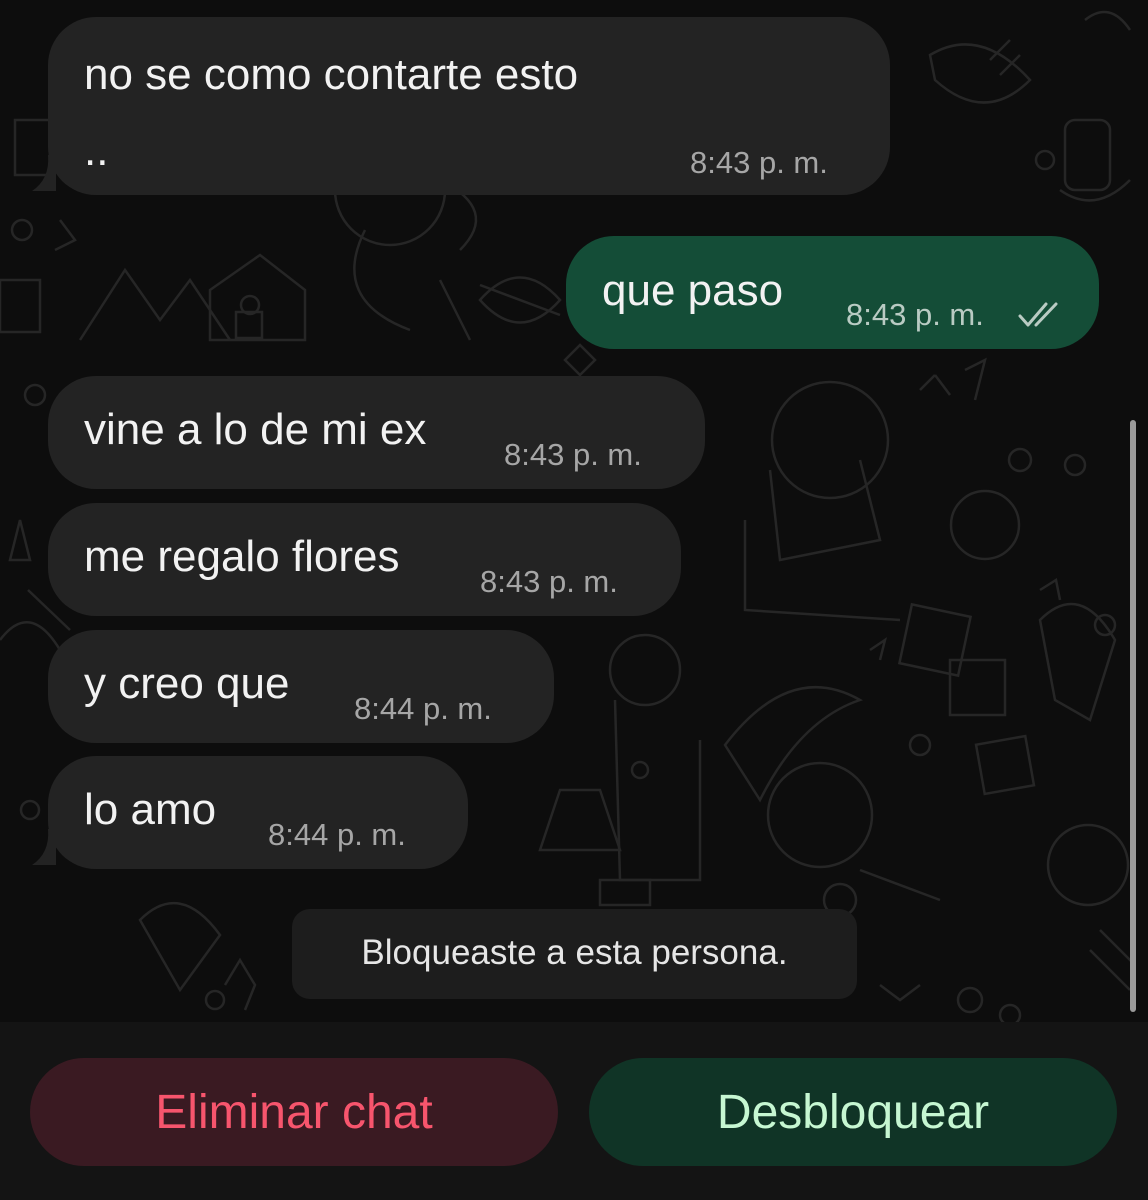  I want to click on message-bubble-incoming: me regalo flores 8:43 p. m., so click(364, 559).